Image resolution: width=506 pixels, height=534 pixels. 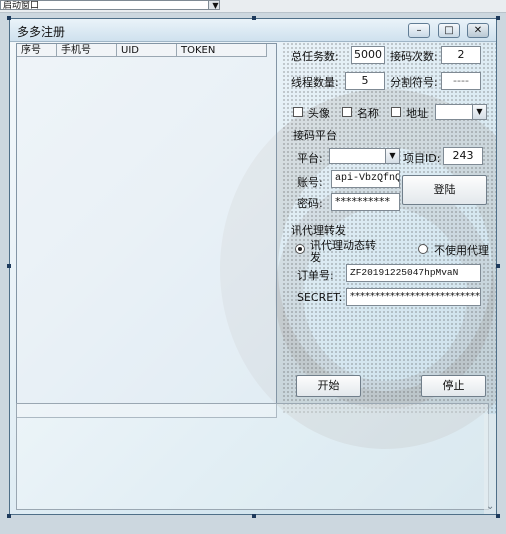 I want to click on window-title: 多多注册, so click(x=41, y=32).